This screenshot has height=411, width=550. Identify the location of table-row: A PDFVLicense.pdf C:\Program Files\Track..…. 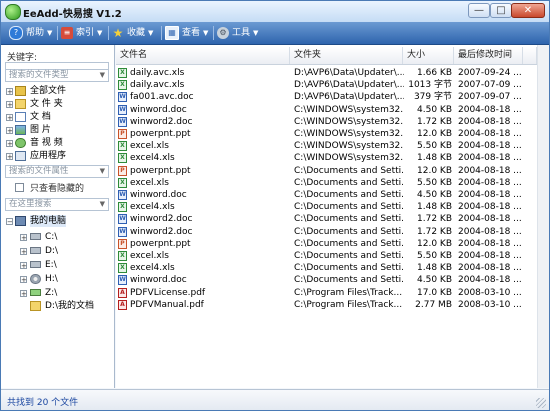
(326, 293).